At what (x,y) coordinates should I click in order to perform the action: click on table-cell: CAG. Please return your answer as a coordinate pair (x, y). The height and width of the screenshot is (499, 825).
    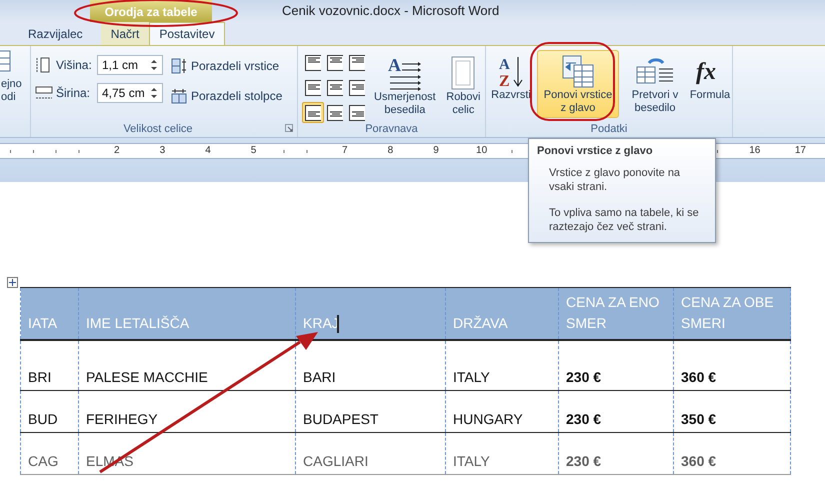
    Looking at the image, I should click on (49, 453).